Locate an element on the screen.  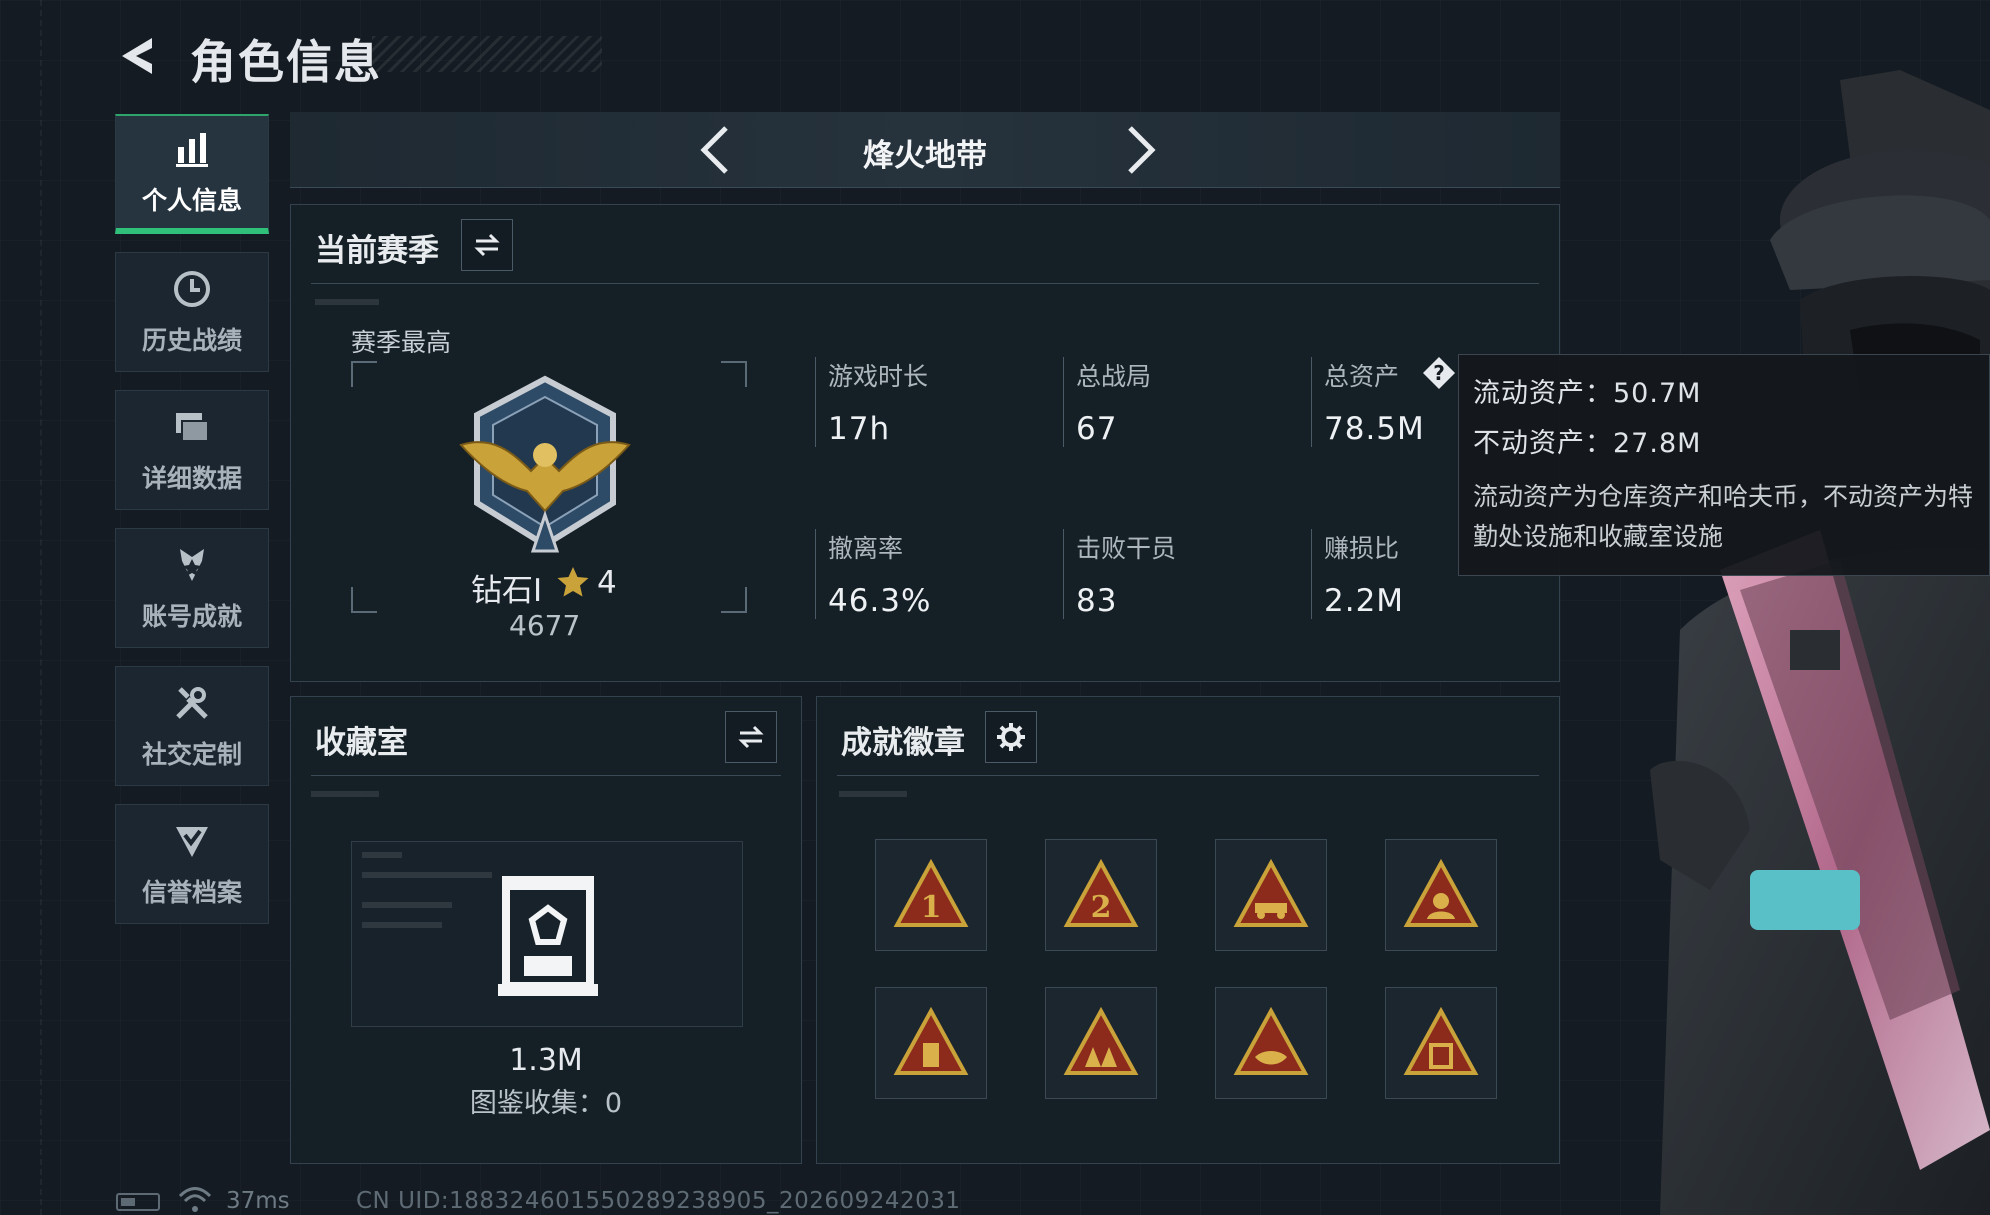
title-decoration is located at coordinates (487, 54).